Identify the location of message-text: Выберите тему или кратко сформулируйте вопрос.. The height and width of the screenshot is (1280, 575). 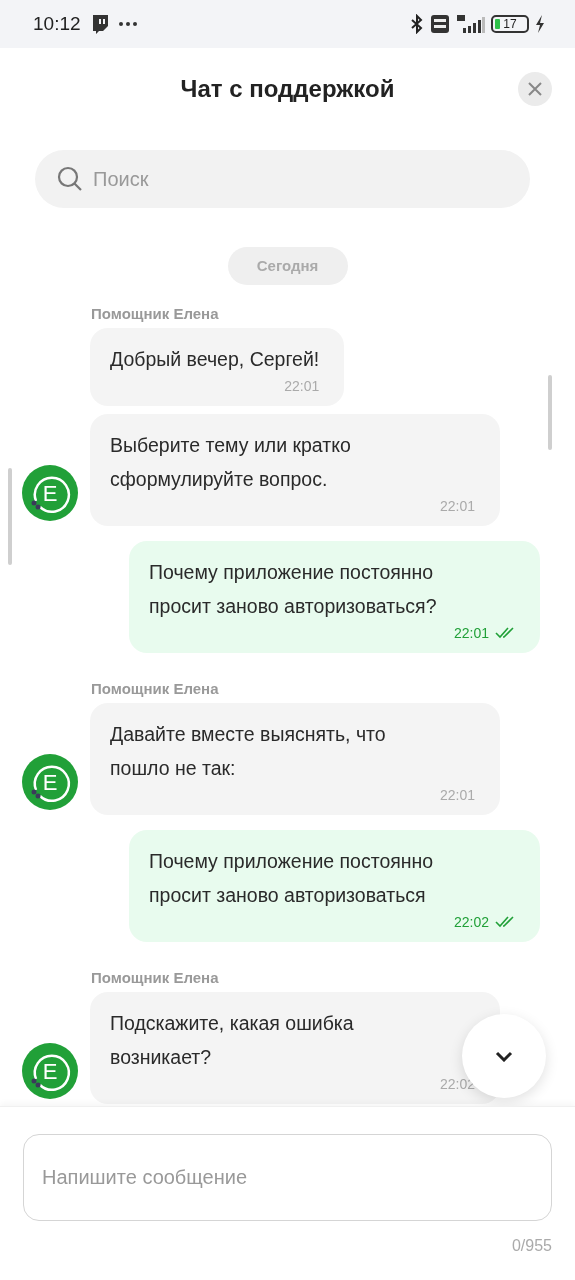
(231, 462).